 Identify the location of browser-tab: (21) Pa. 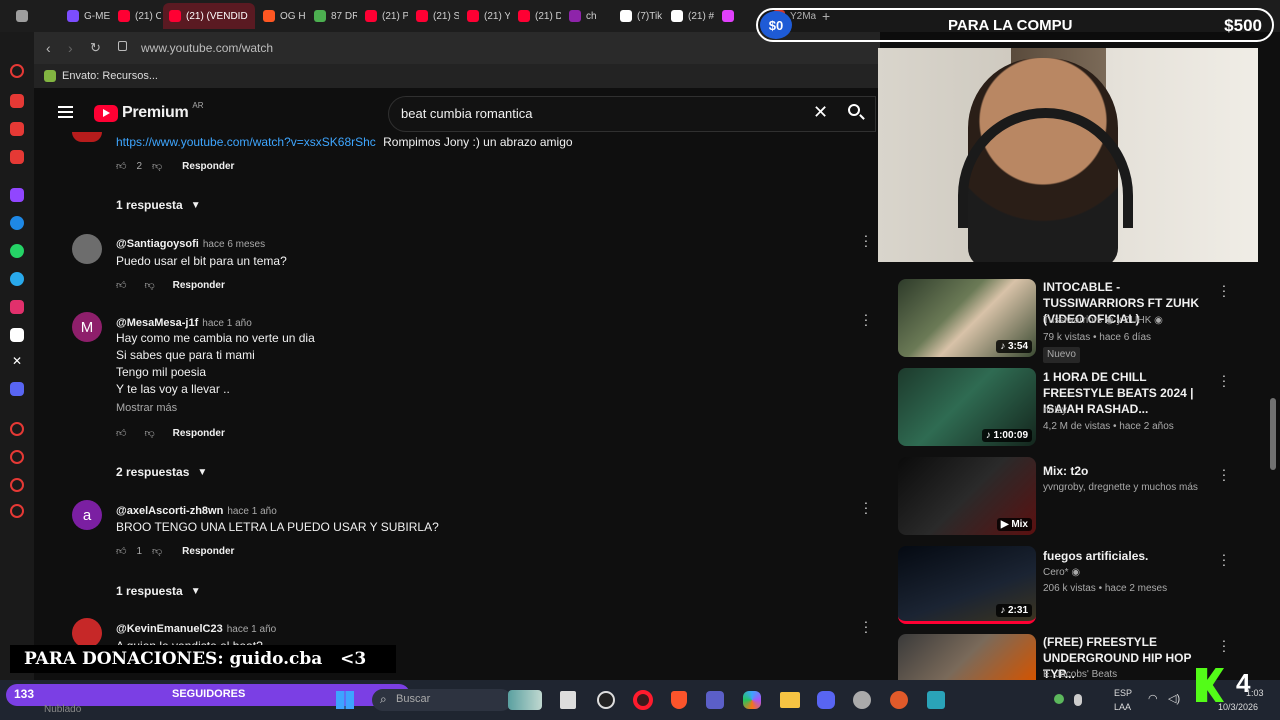
(383, 16).